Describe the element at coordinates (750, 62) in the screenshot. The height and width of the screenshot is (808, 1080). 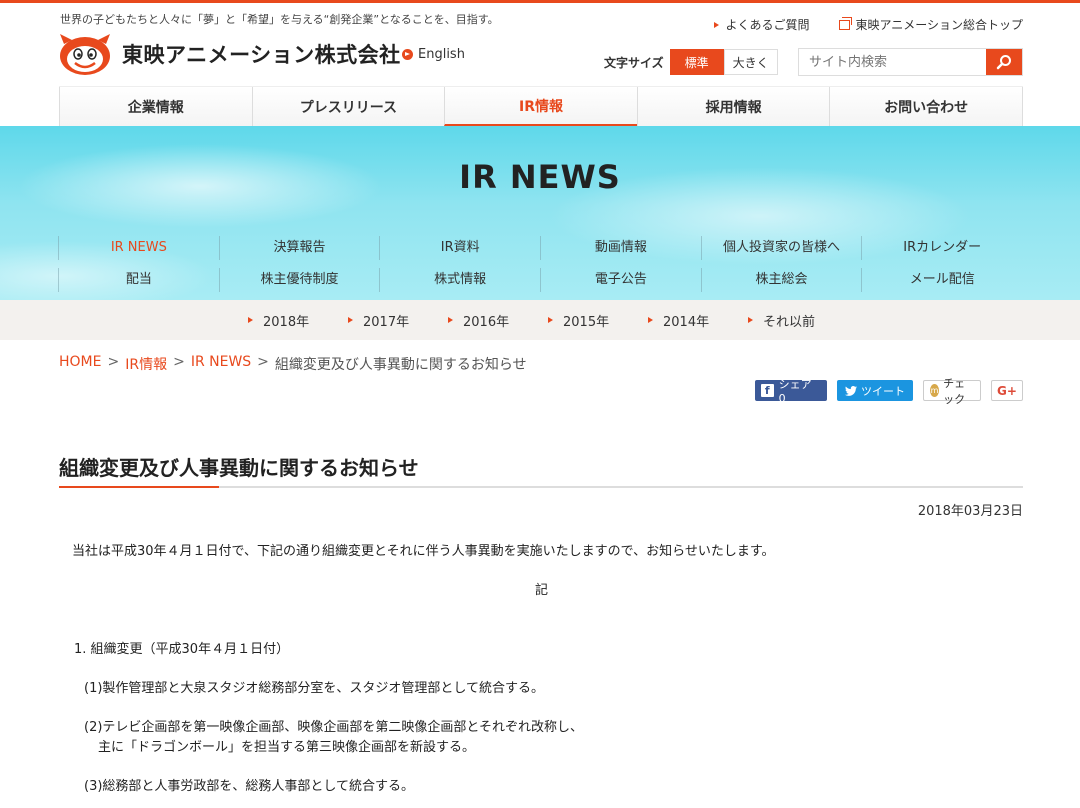
I see `font-size-large-button: 大きく` at that location.